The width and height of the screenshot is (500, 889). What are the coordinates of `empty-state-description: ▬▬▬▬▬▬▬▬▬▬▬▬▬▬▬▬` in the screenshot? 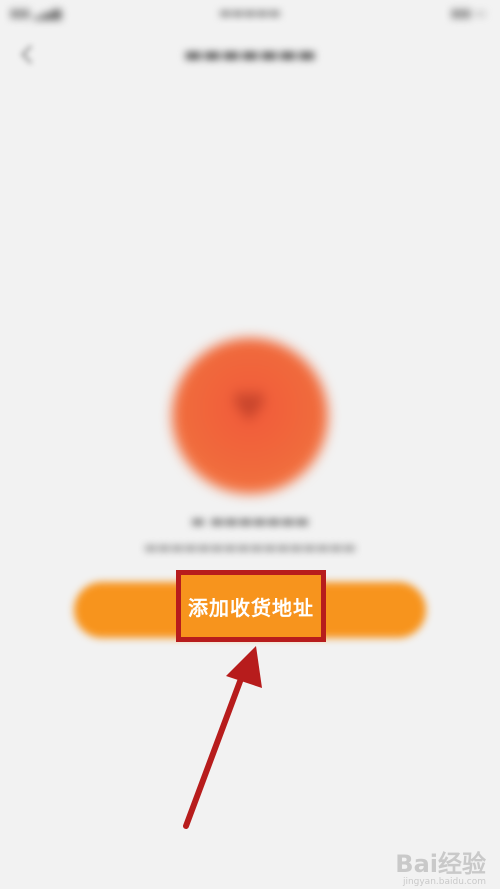 It's located at (250, 548).